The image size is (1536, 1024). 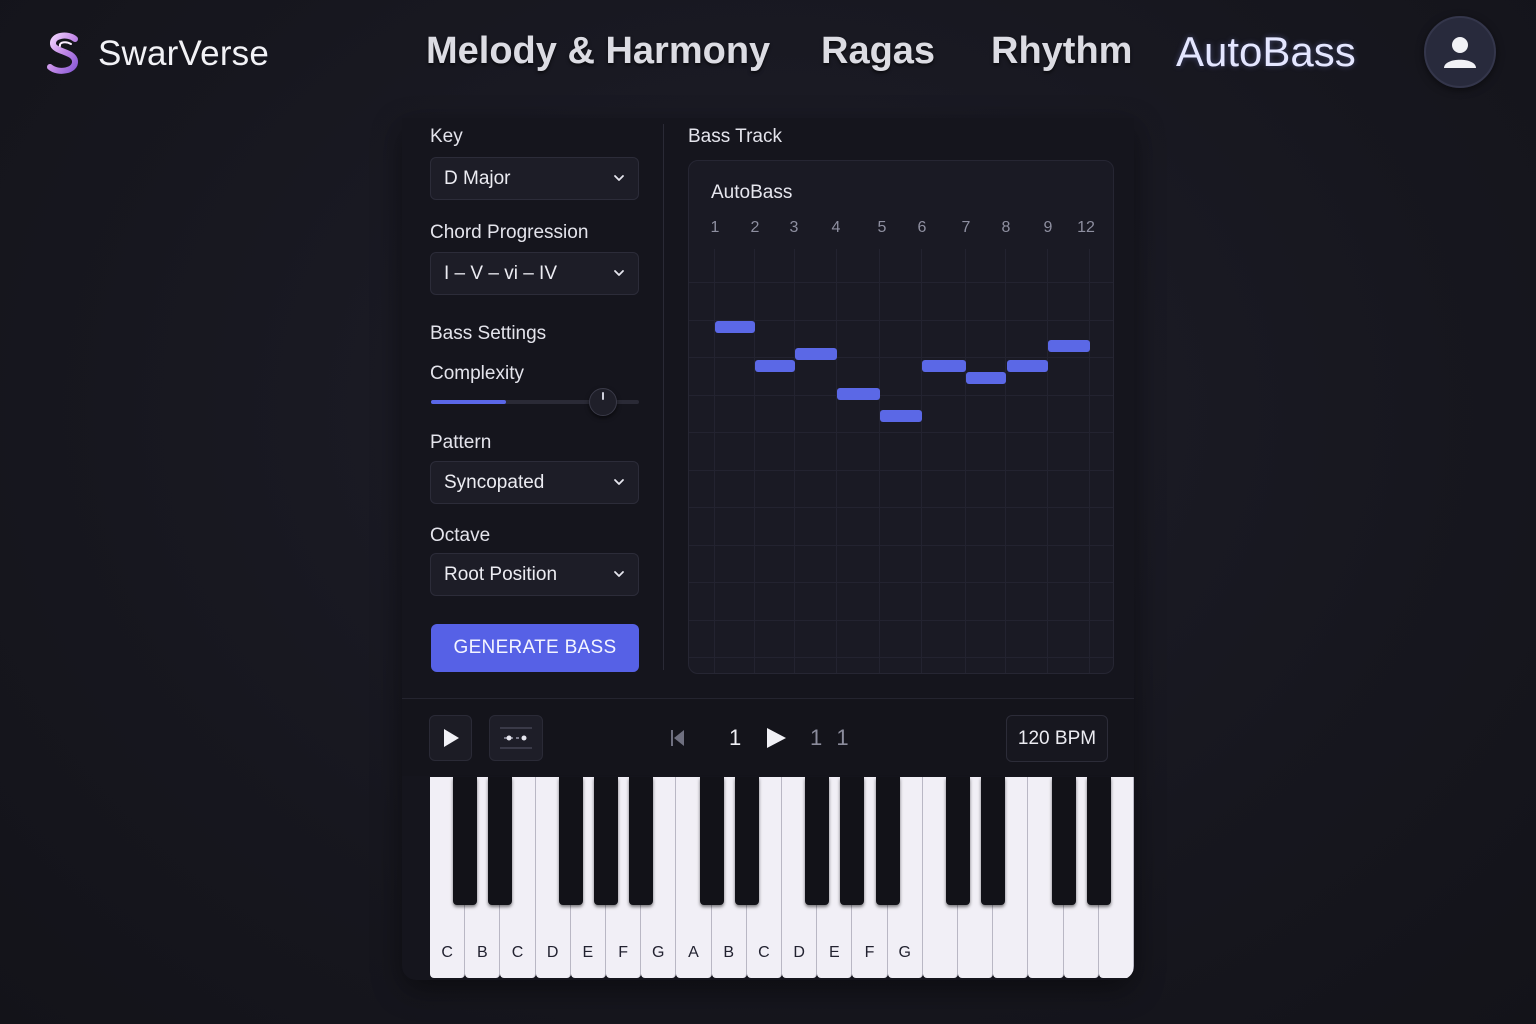 What do you see at coordinates (552, 952) in the screenshot?
I see `piano-key-label: D` at bounding box center [552, 952].